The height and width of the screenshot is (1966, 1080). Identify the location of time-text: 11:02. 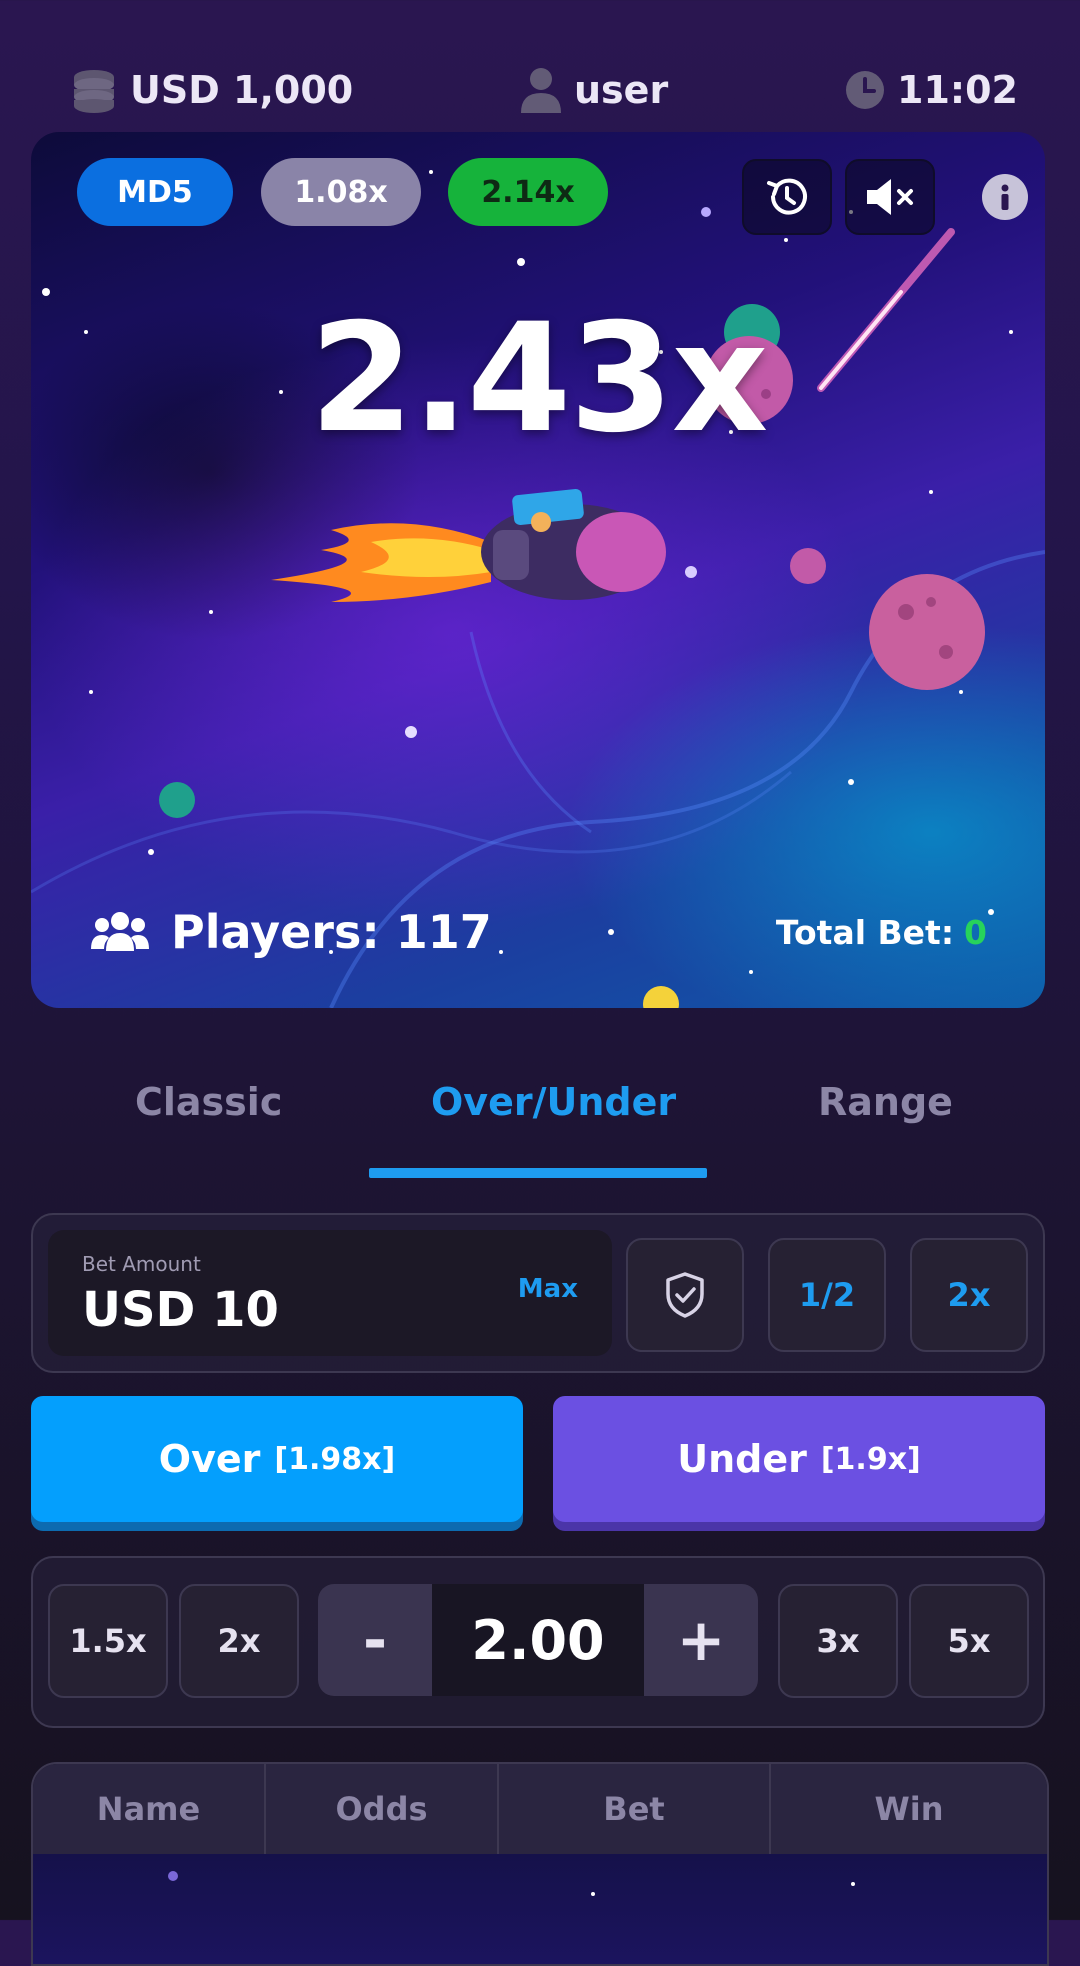
(957, 90).